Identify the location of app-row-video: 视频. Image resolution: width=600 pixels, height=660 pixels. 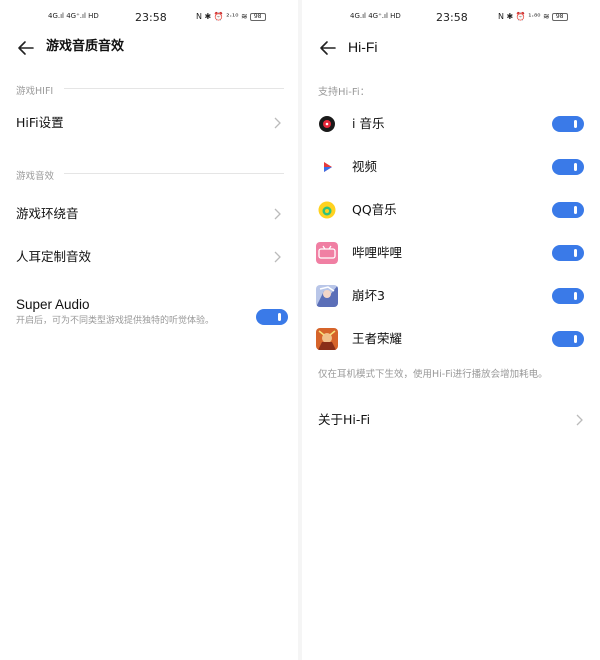
(451, 168).